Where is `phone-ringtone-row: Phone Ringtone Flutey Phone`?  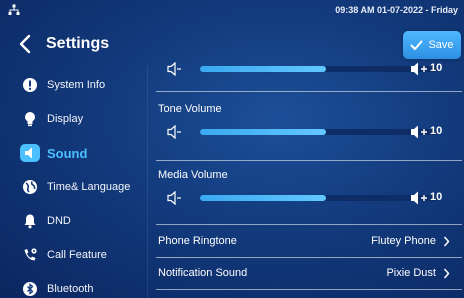 phone-ringtone-row: Phone Ringtone Flutey Phone is located at coordinates (304, 241).